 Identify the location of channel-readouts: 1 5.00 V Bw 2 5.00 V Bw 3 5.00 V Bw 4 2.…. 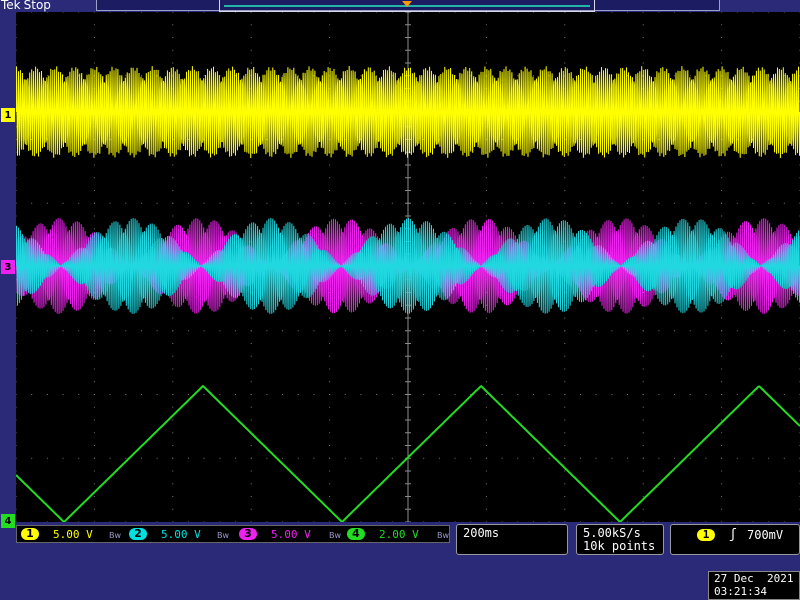
(233, 534).